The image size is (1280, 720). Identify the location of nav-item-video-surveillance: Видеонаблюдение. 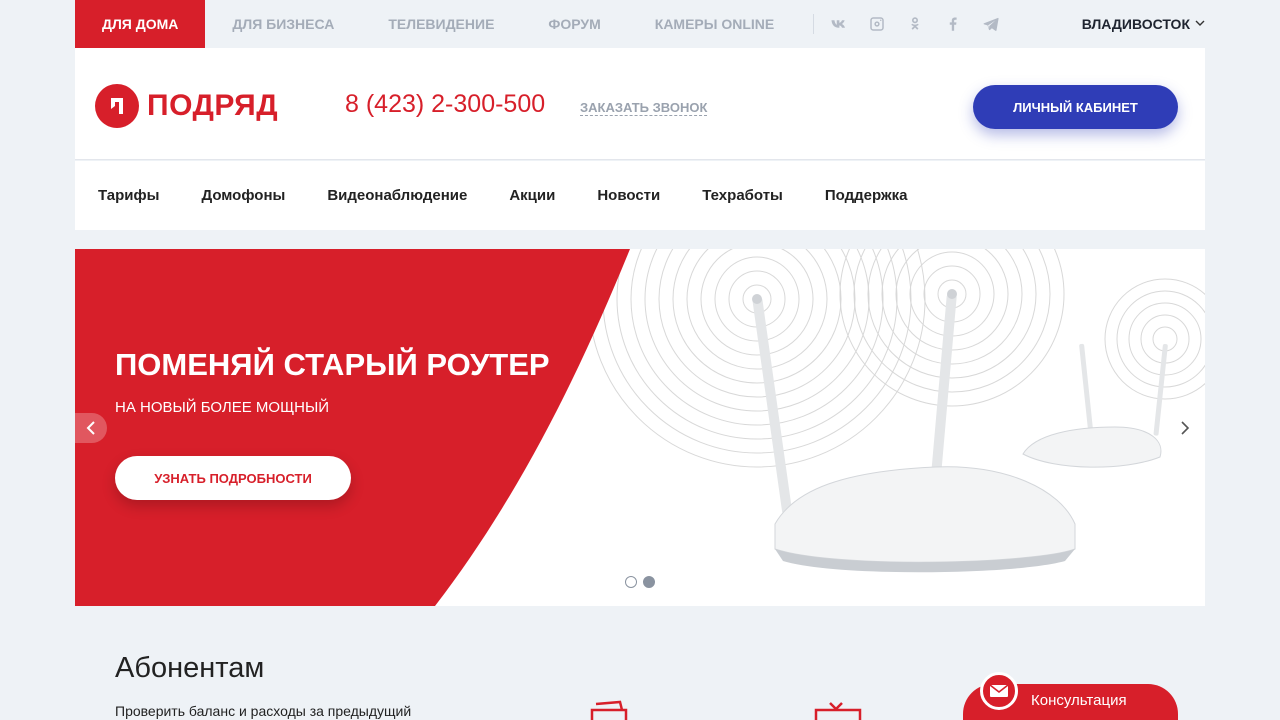
(397, 195).